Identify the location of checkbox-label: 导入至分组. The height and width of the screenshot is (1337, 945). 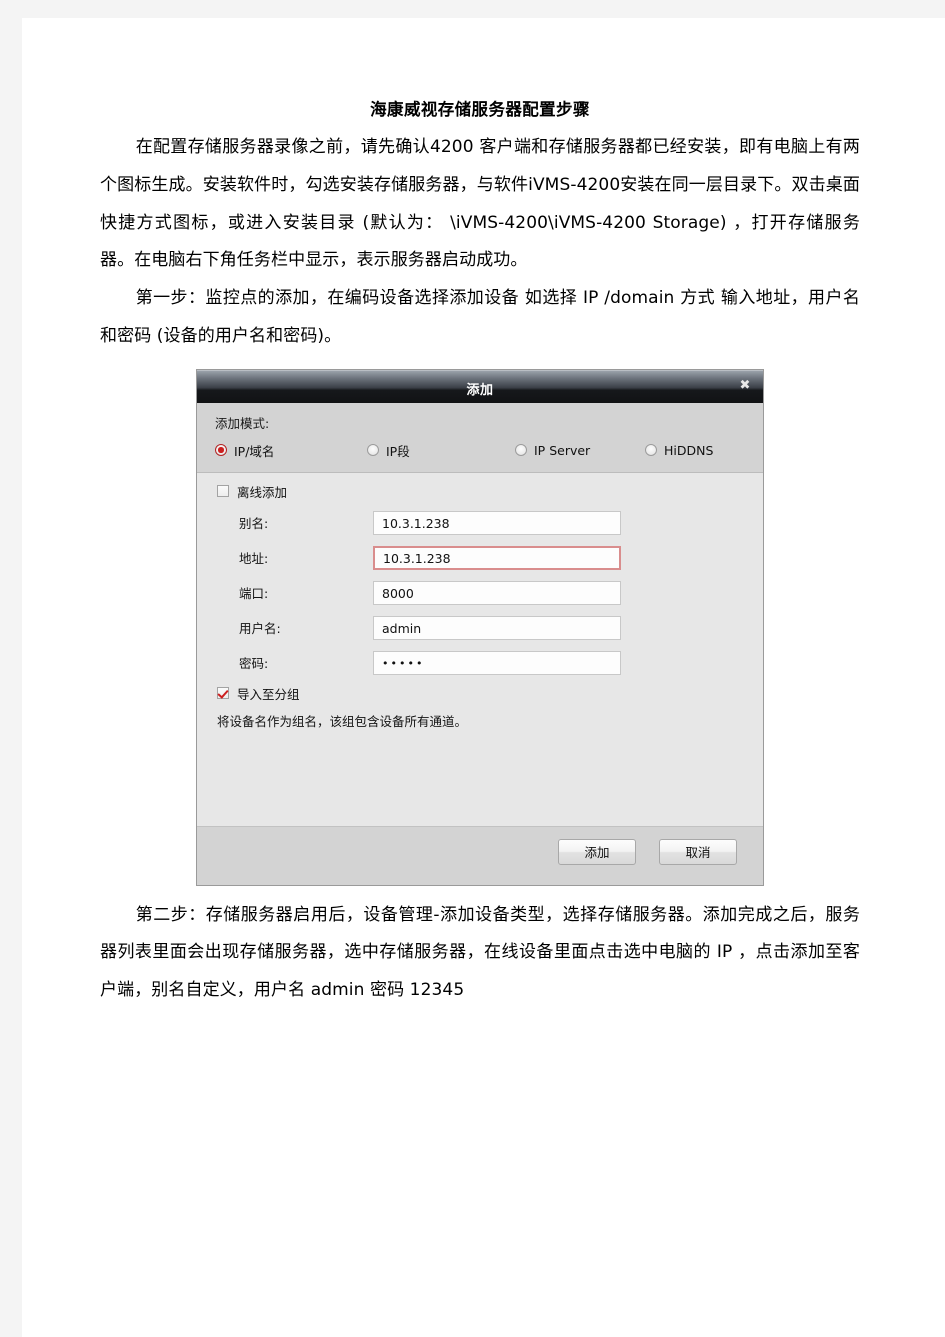
(268, 694).